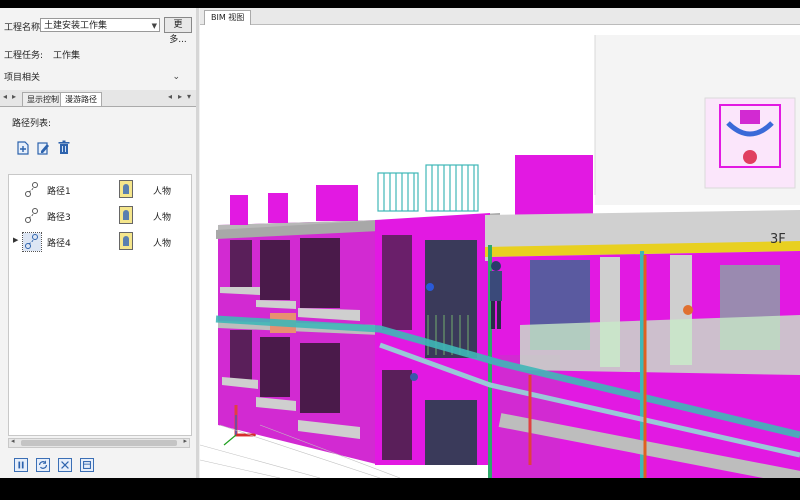 The width and height of the screenshot is (800, 500). What do you see at coordinates (778, 239) in the screenshot?
I see `floor-label: 3F` at bounding box center [778, 239].